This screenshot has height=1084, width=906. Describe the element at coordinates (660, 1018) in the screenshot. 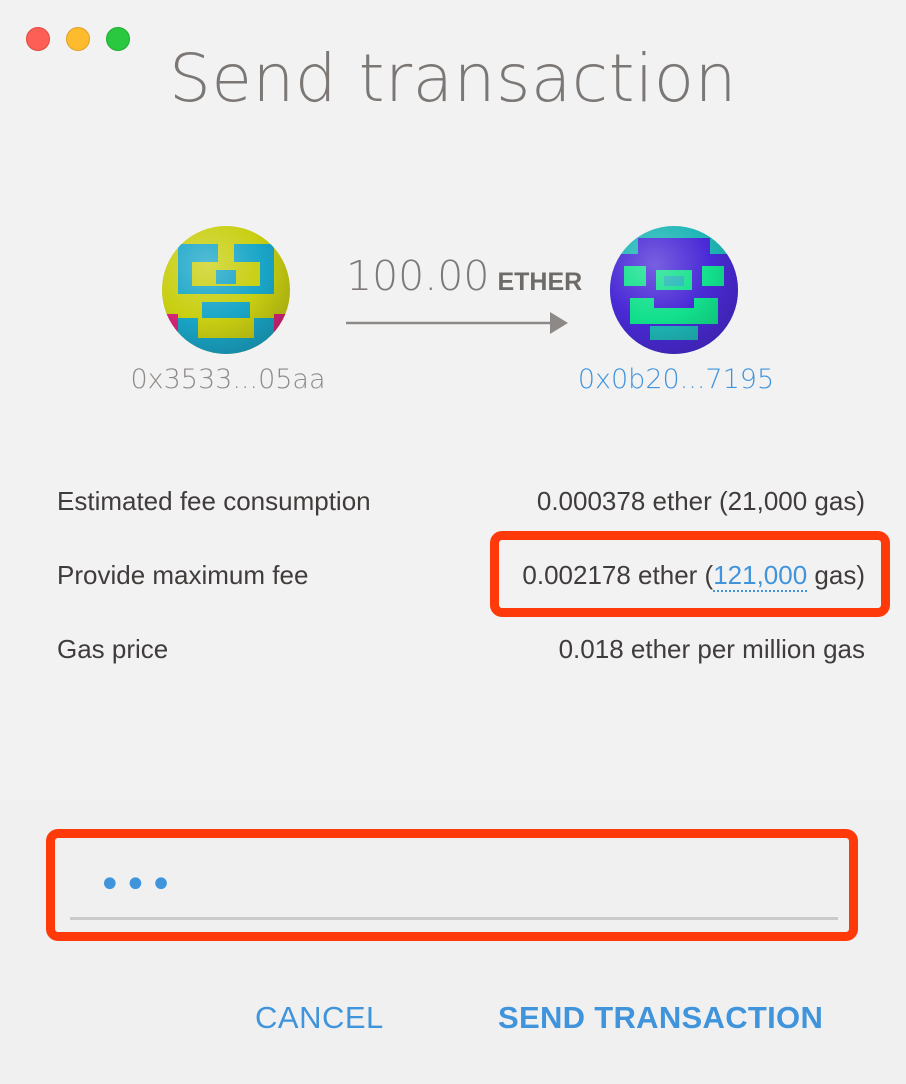

I see `send-transaction-button: SEND TRANSACTION` at that location.